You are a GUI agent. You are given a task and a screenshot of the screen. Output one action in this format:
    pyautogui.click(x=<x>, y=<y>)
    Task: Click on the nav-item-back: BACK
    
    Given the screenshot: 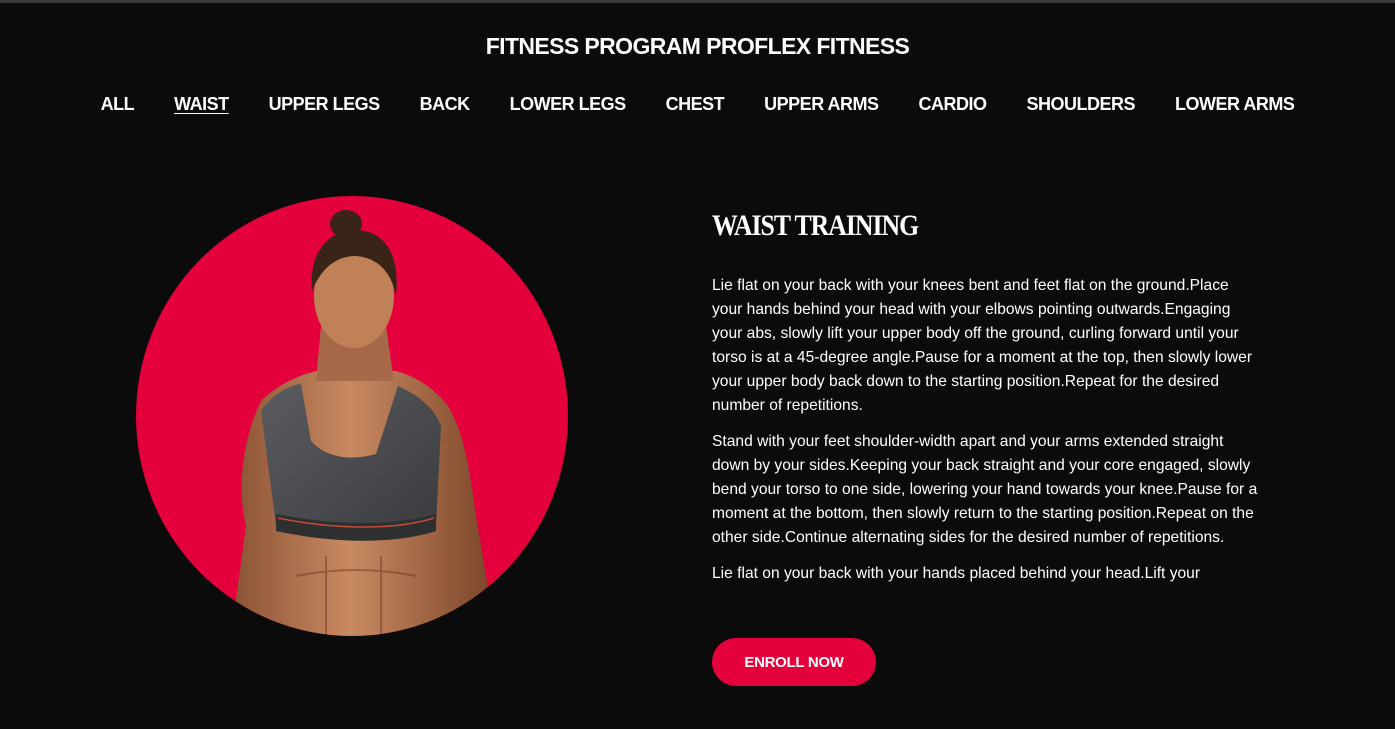 What is the action you would take?
    pyautogui.click(x=445, y=104)
    